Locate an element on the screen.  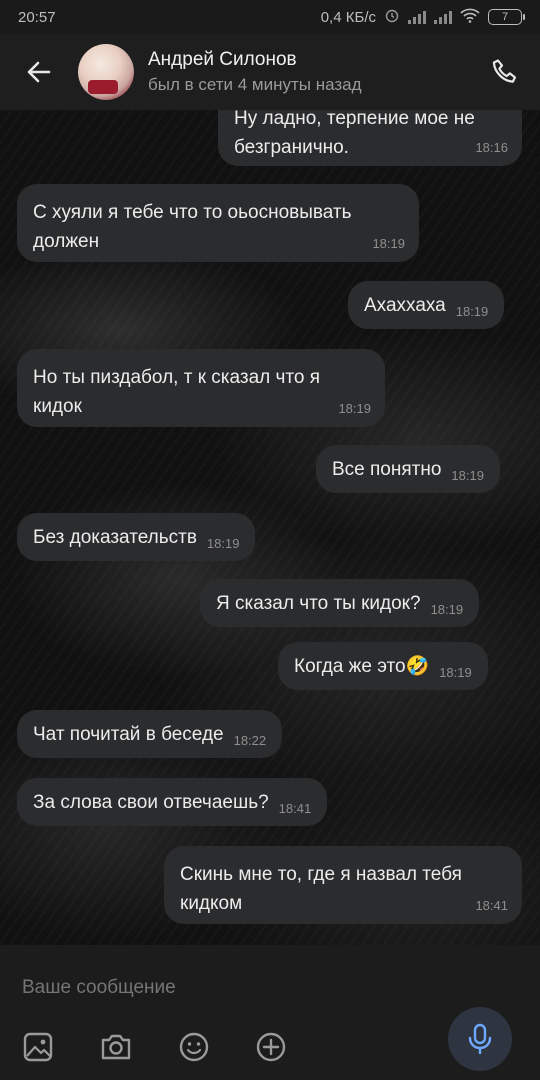
microphone-icon is located at coordinates (480, 1039).